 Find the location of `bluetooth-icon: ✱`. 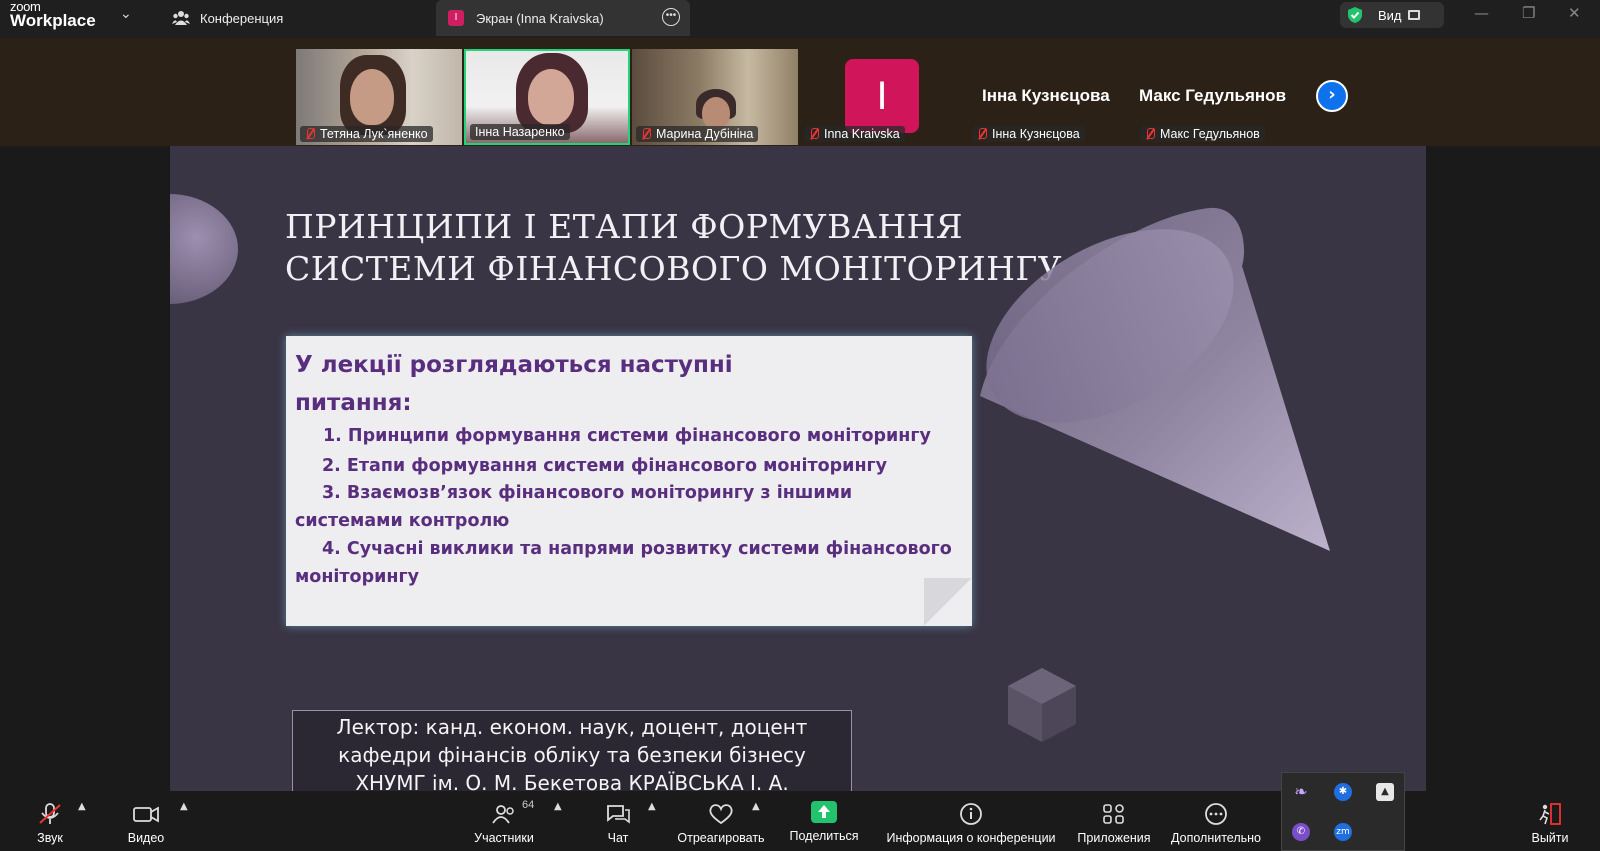

bluetooth-icon: ✱ is located at coordinates (1343, 792).